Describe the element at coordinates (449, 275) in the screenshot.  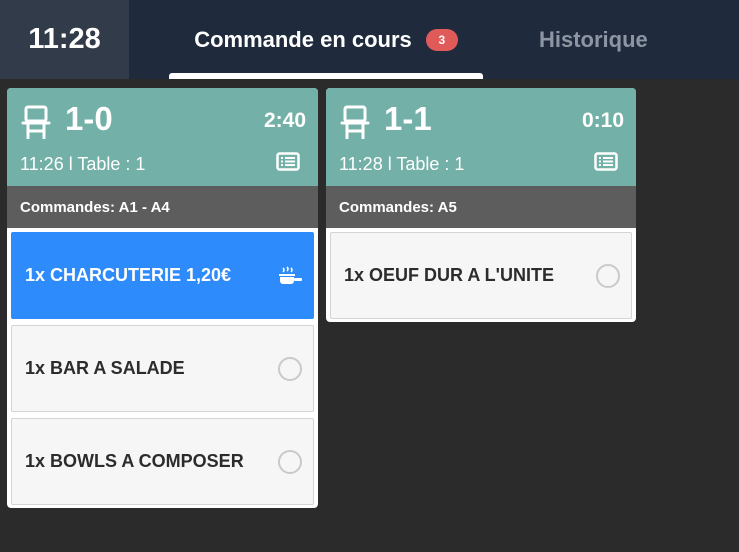
I see `order-item-label: 1x OEUF DUR A L'UNITE` at that location.